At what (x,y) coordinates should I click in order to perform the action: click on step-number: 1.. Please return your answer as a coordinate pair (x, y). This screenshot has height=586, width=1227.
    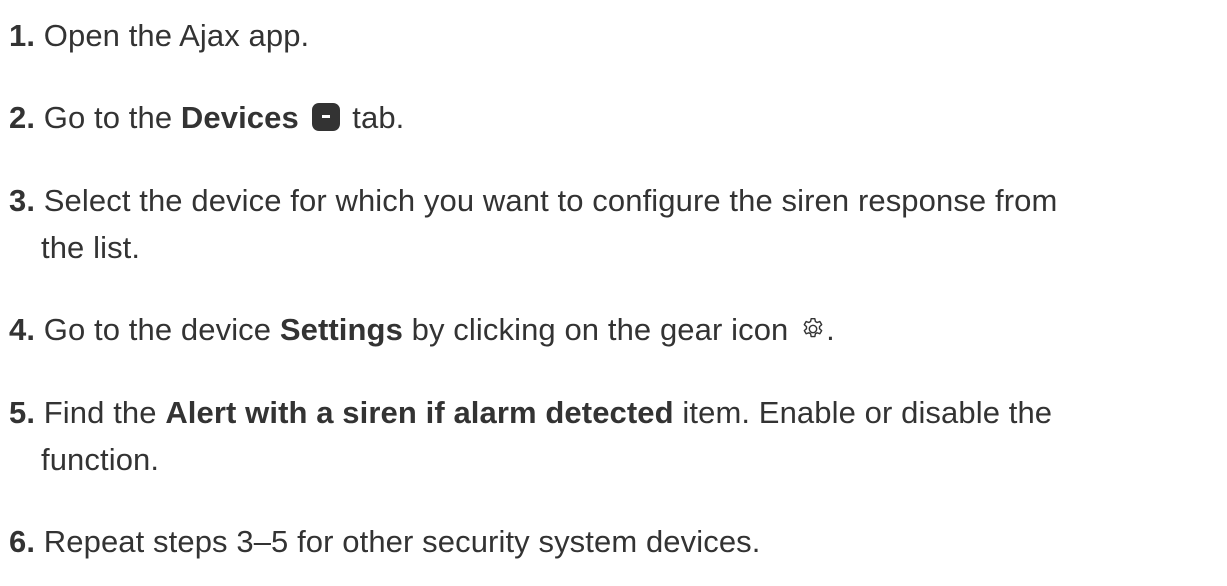
    Looking at the image, I should click on (22, 35).